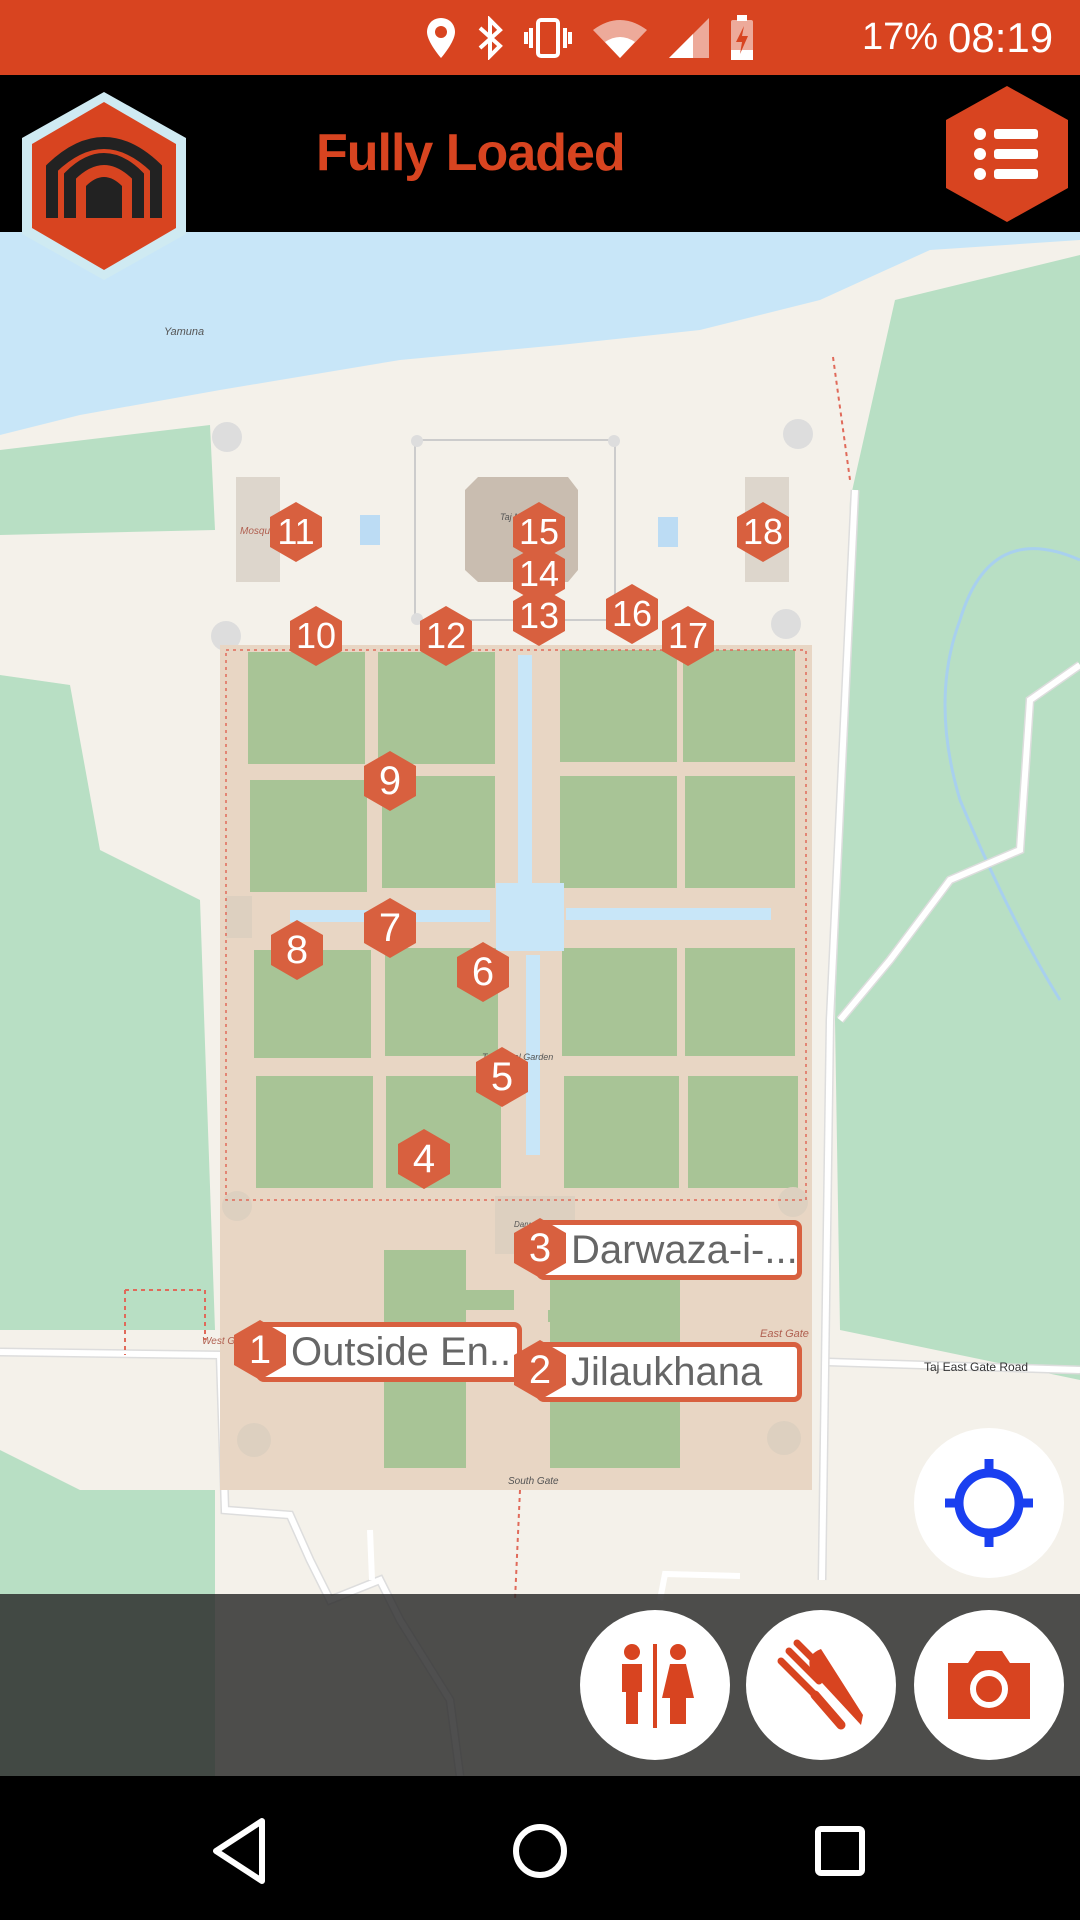 The image size is (1080, 1920). Describe the element at coordinates (548, 38) in the screenshot. I see `vibrate-icon` at that location.